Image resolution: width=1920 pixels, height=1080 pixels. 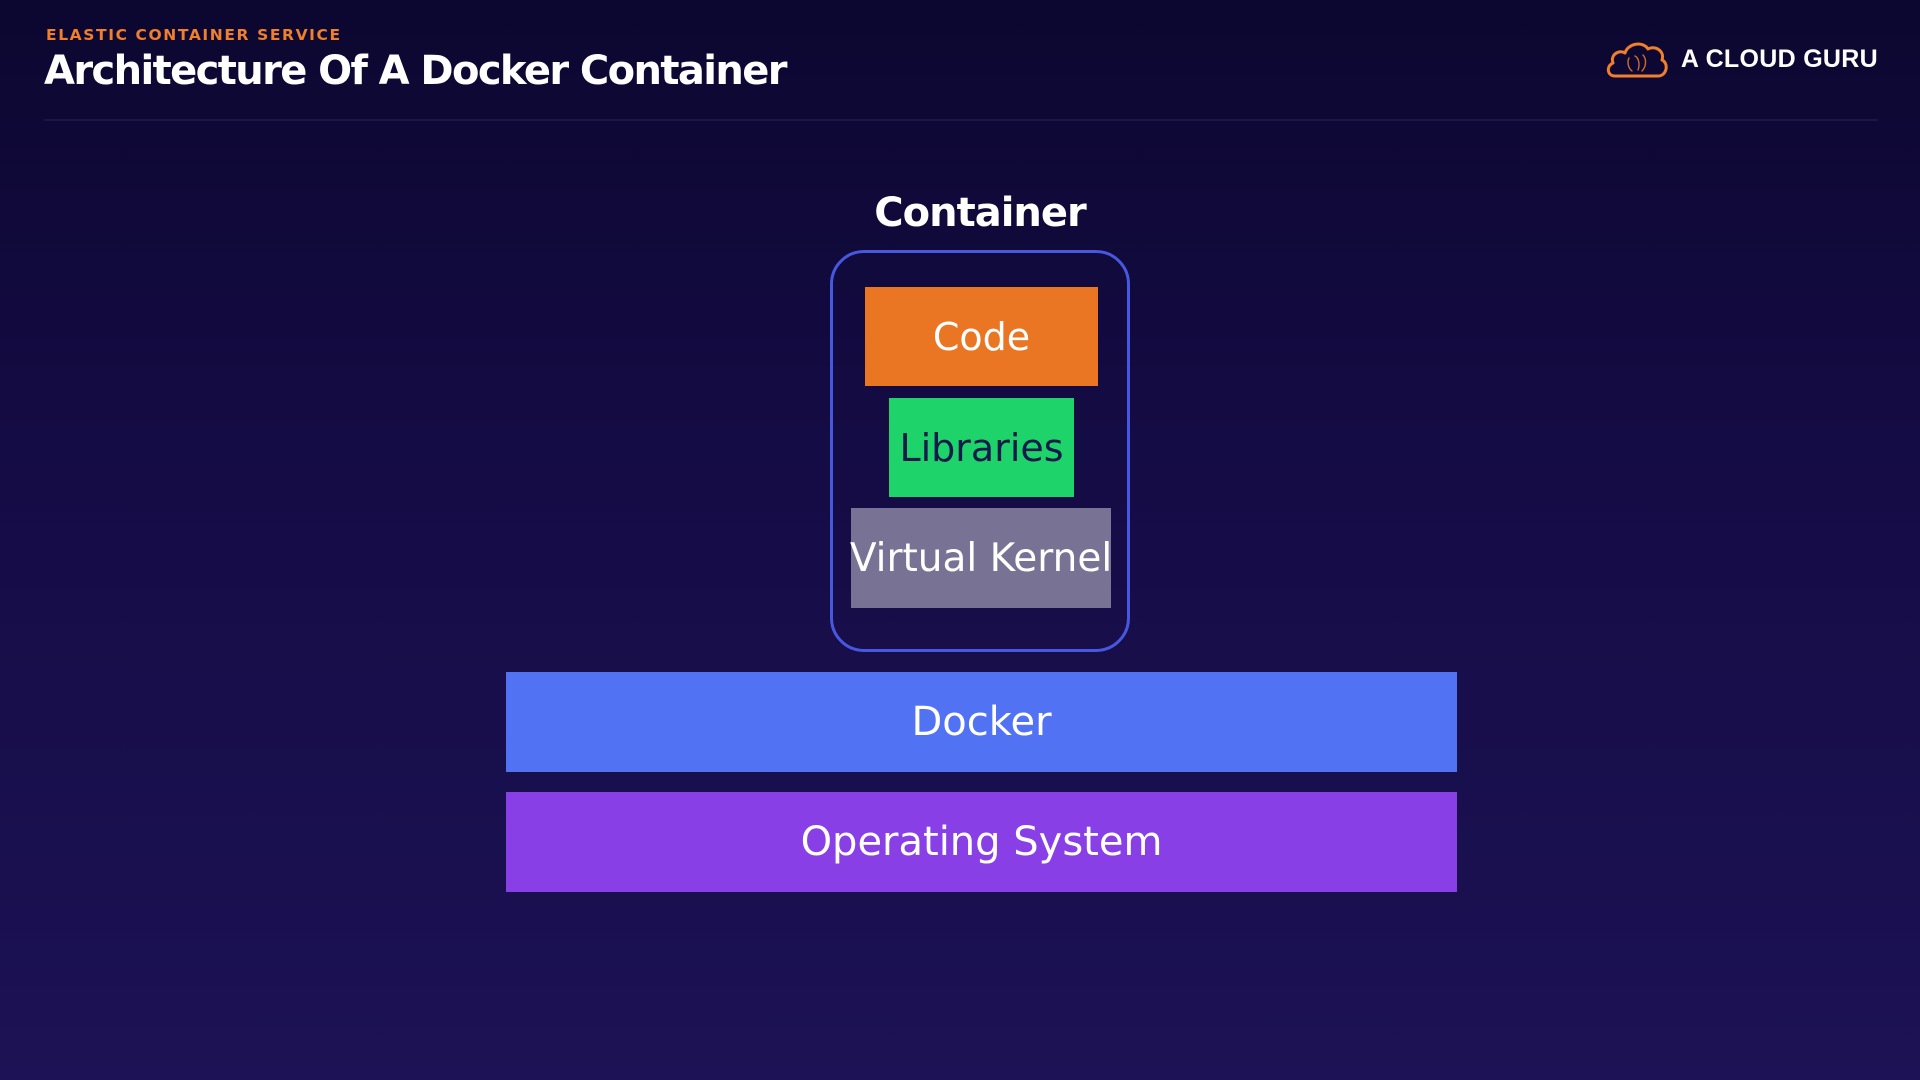 I want to click on operating-system-layer: Operating System, so click(x=981, y=842).